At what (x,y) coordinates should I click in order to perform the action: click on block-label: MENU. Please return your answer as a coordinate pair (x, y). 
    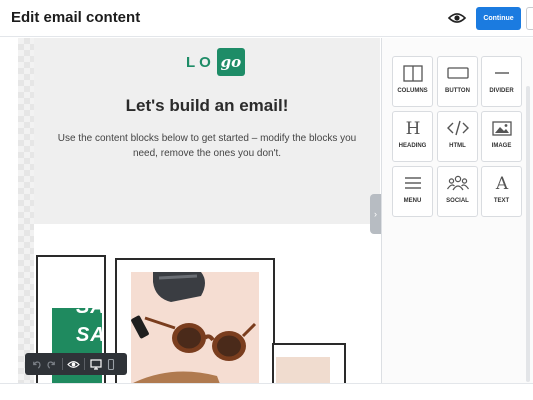
    Looking at the image, I should click on (412, 201).